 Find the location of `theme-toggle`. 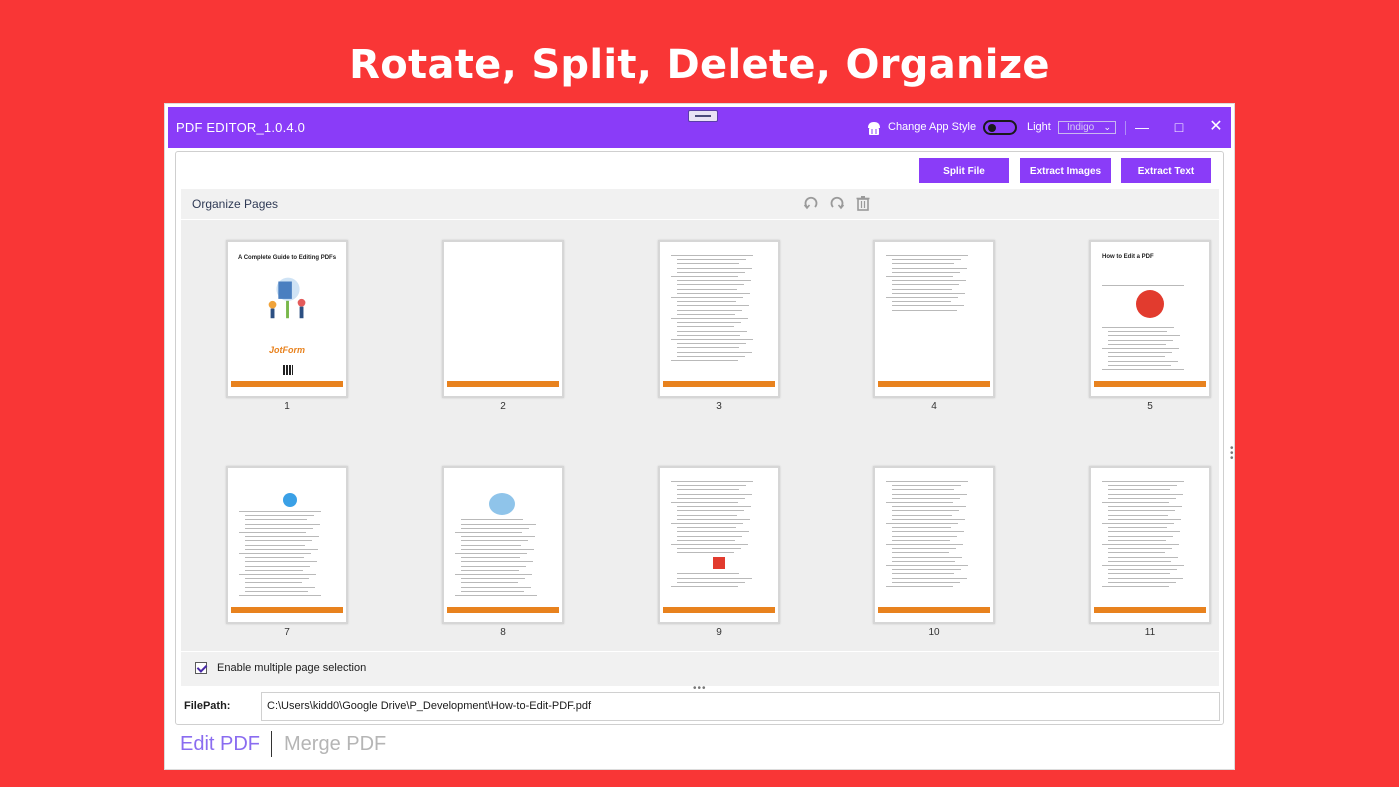

theme-toggle is located at coordinates (1000, 127).